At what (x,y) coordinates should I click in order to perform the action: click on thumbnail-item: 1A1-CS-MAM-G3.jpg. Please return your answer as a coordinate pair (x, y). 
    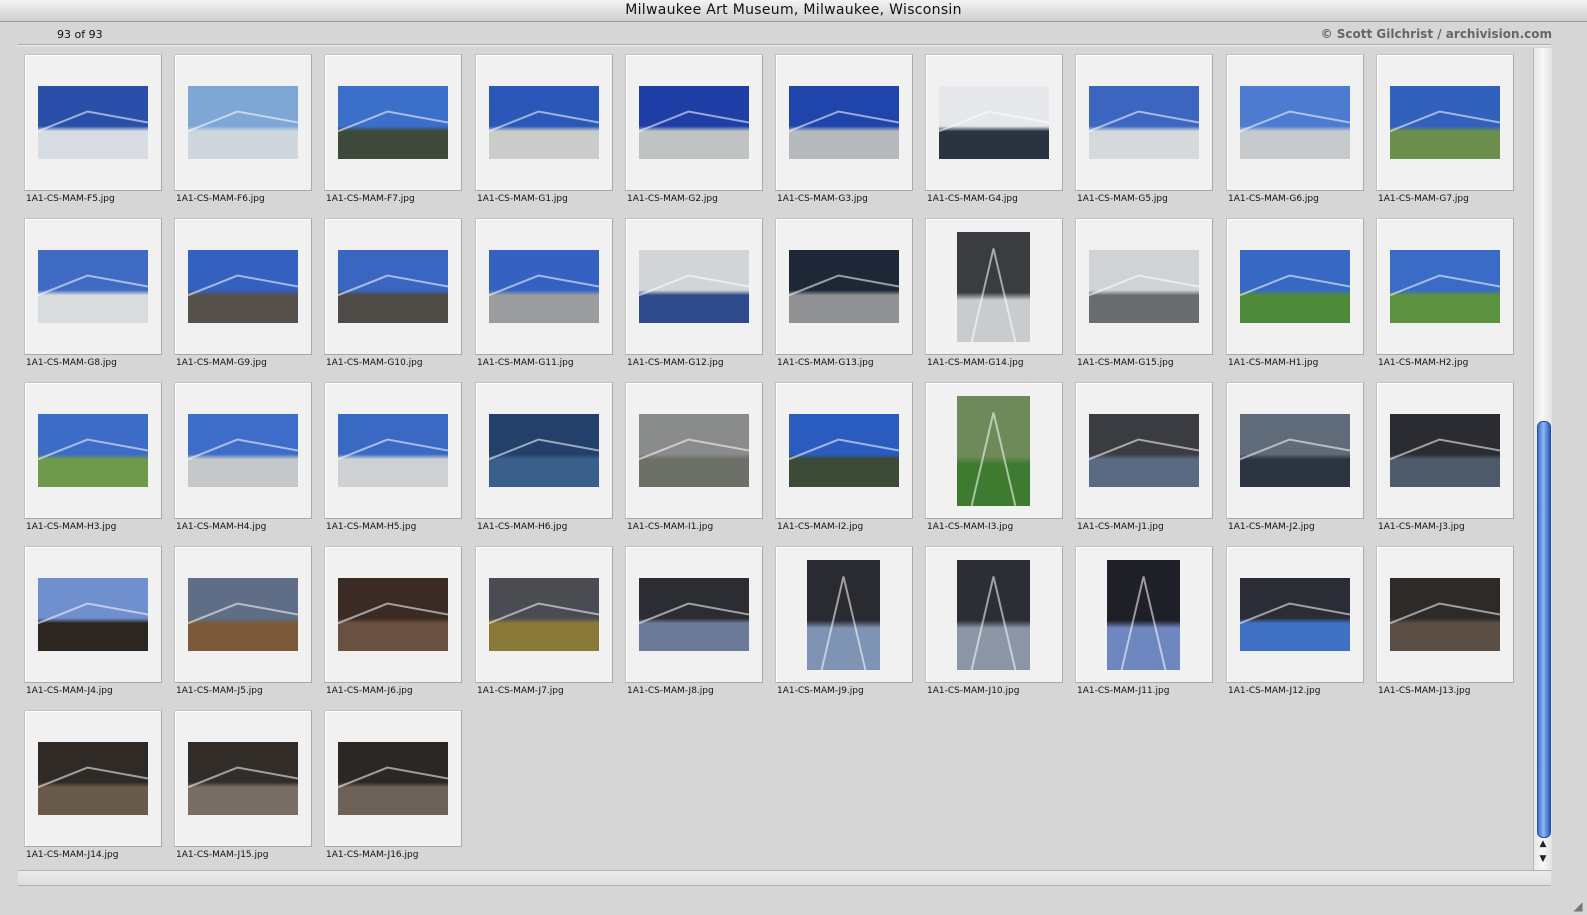
    Looking at the image, I should click on (844, 130).